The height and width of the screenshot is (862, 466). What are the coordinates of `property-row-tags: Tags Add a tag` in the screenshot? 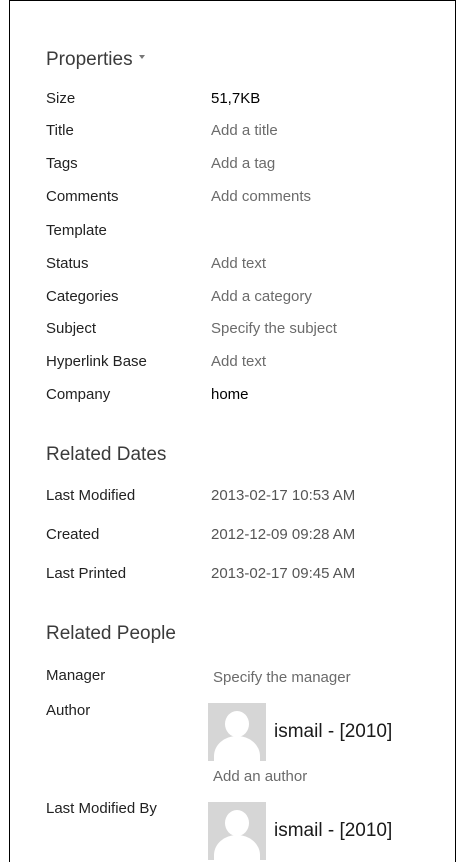 It's located at (227, 166).